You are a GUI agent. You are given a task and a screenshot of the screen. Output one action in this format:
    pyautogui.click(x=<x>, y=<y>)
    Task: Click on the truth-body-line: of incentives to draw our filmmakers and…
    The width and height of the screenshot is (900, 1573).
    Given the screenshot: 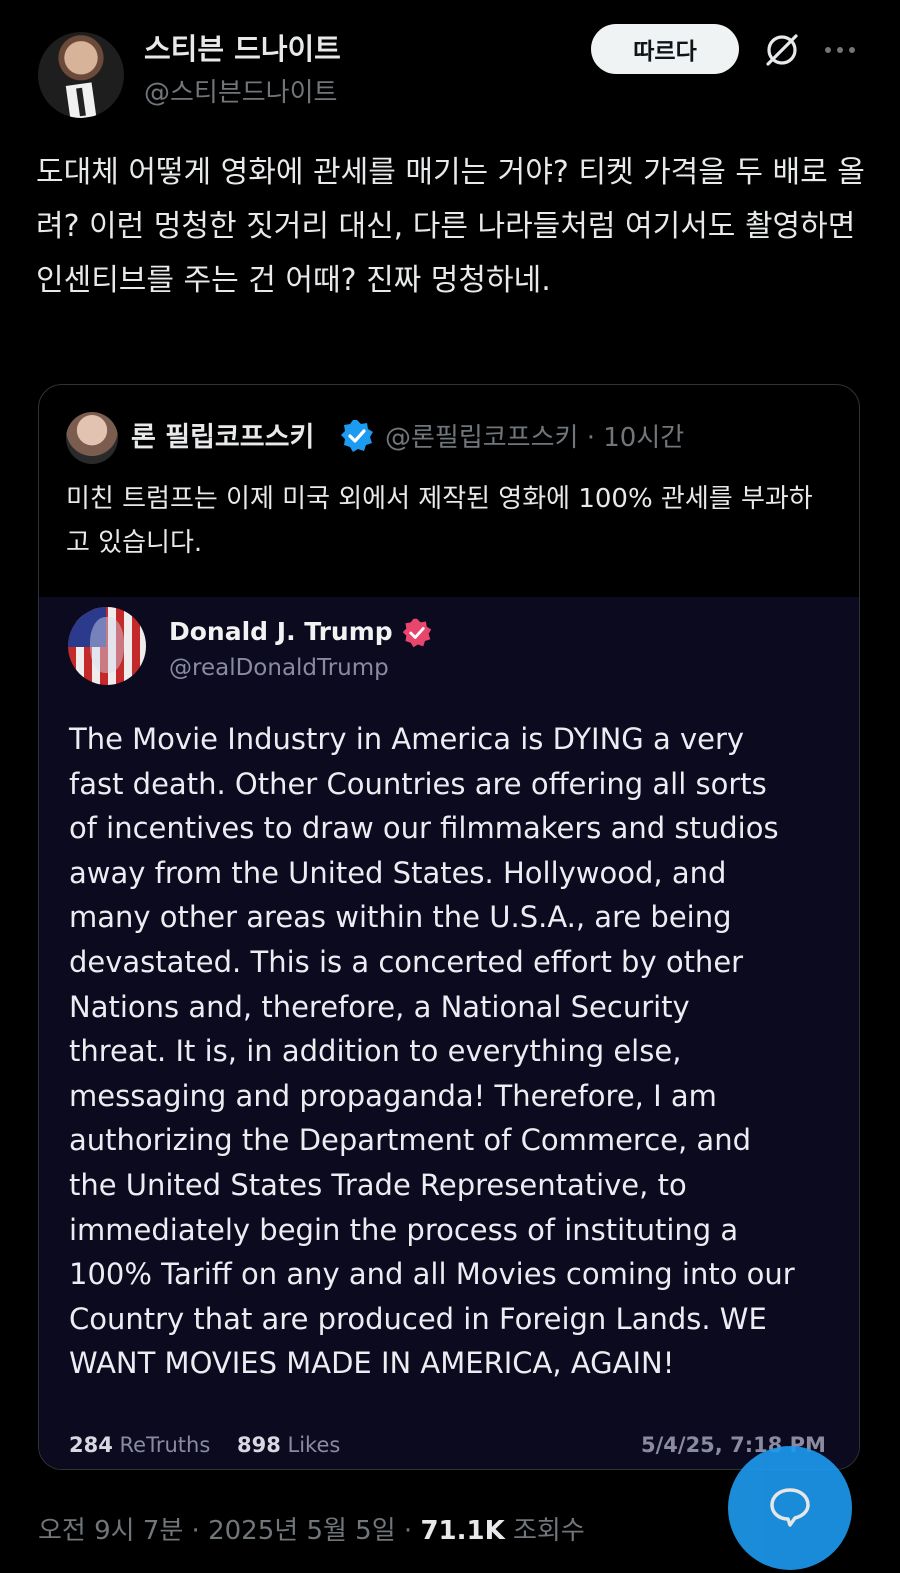 What is the action you would take?
    pyautogui.click(x=424, y=828)
    